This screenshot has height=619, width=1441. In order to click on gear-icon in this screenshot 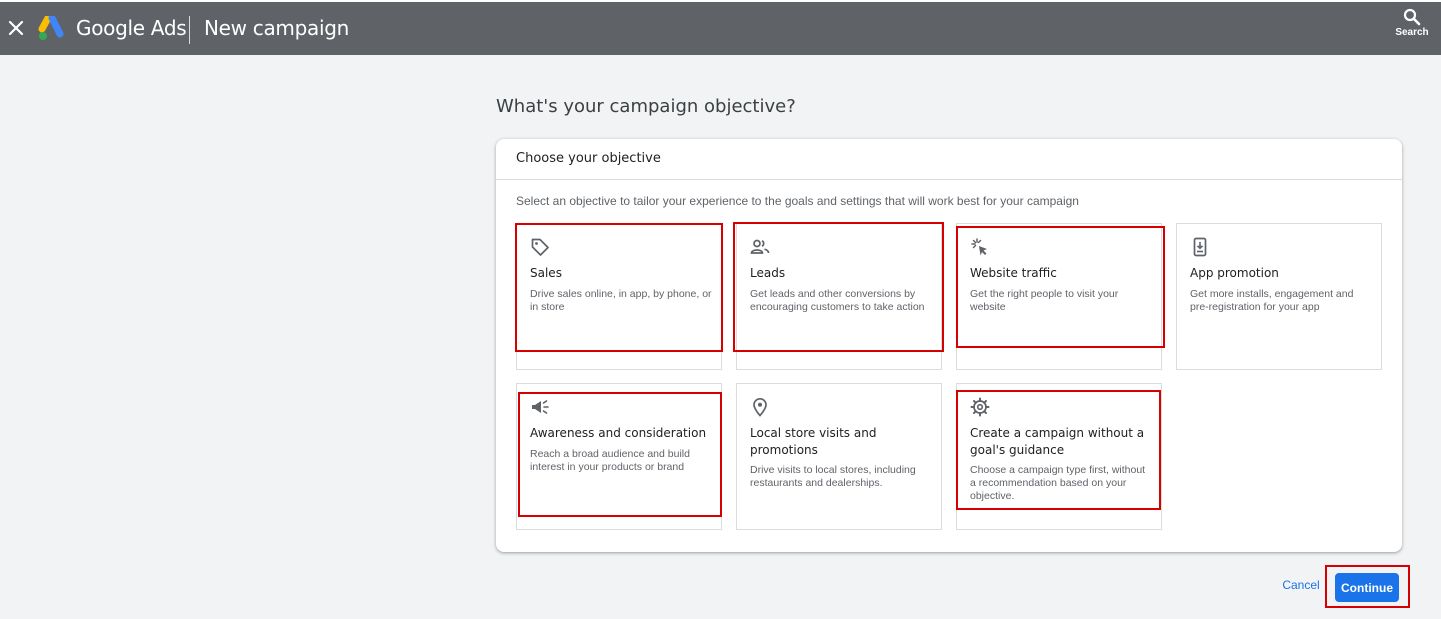, I will do `click(980, 407)`.